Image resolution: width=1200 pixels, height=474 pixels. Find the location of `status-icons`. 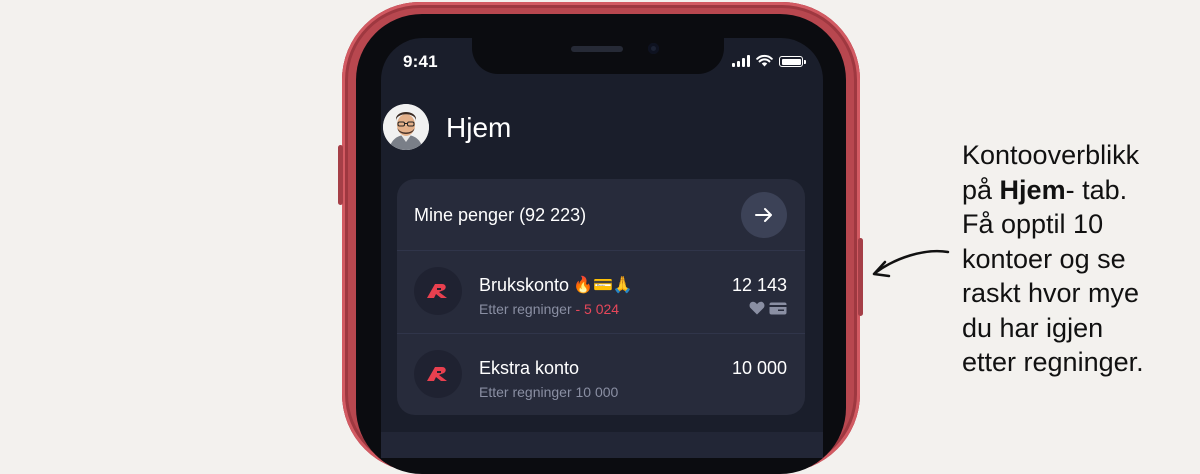

status-icons is located at coordinates (769, 60).